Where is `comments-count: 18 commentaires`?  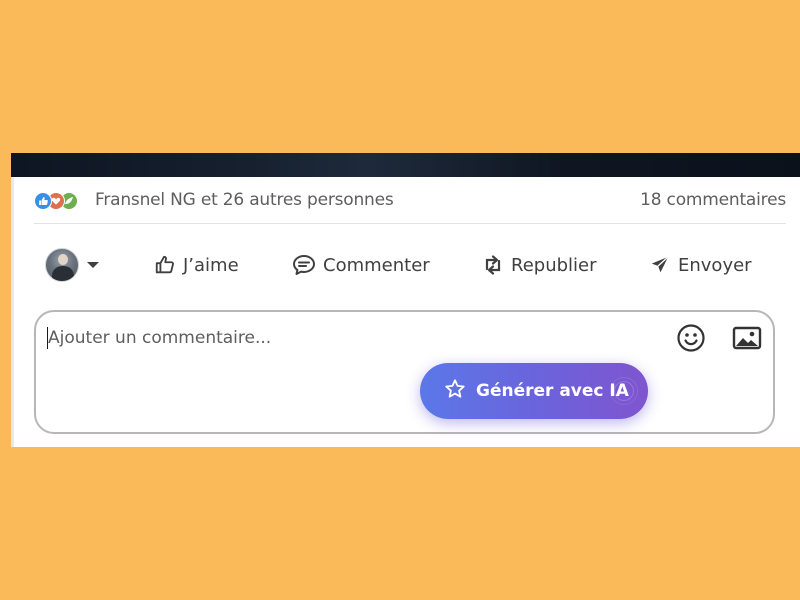 comments-count: 18 commentaires is located at coordinates (713, 200).